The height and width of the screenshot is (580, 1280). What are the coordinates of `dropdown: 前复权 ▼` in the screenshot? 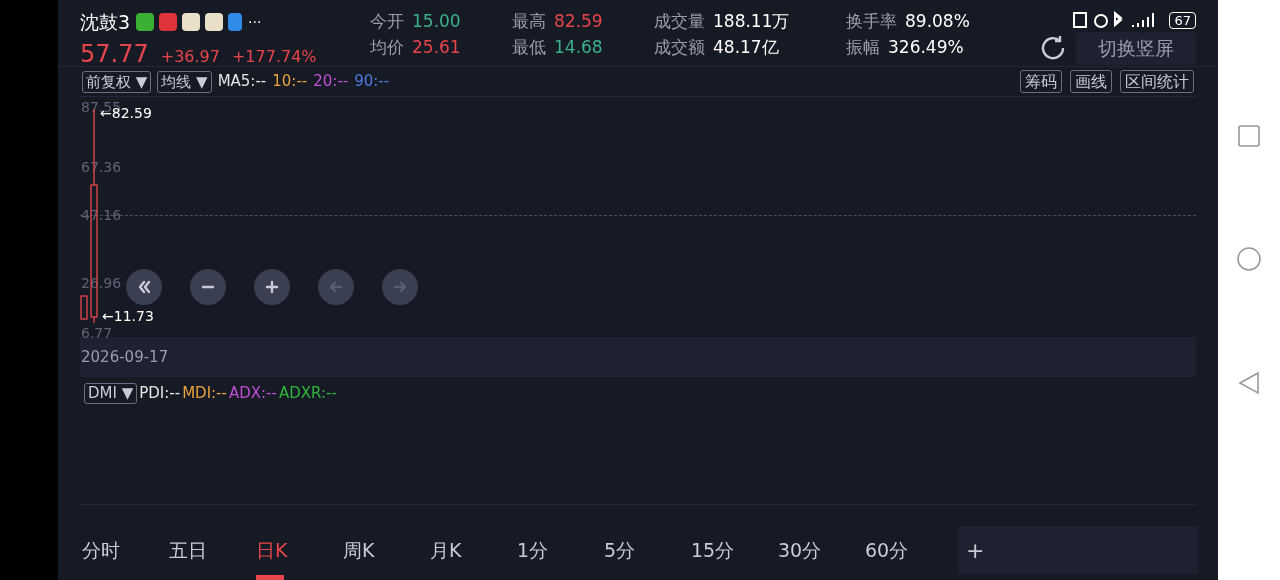 It's located at (117, 81).